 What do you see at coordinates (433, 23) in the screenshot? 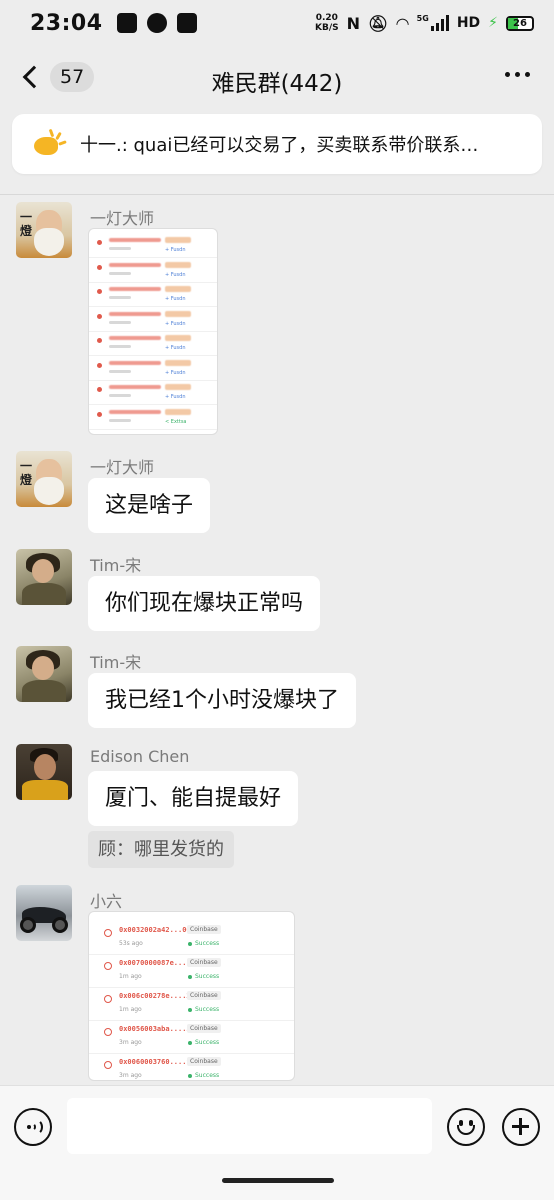
I see `signal-icon: 5G` at bounding box center [433, 23].